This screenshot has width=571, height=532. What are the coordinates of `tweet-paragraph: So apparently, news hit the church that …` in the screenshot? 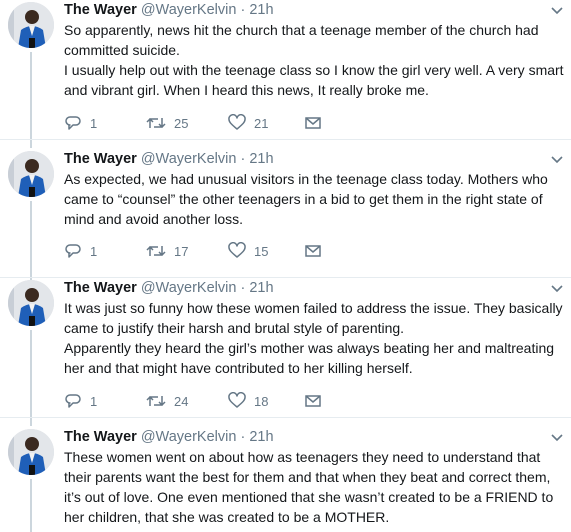 It's located at (301, 40).